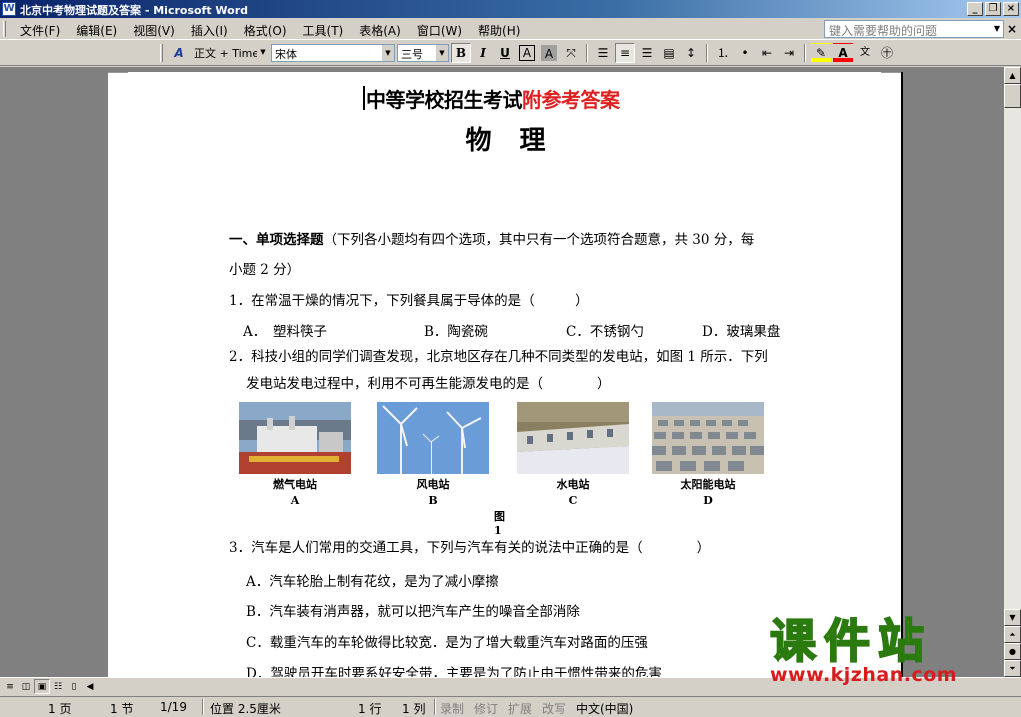 The image size is (1021, 717). Describe the element at coordinates (554, 708) in the screenshot. I see `status-overtype: 改写` at that location.